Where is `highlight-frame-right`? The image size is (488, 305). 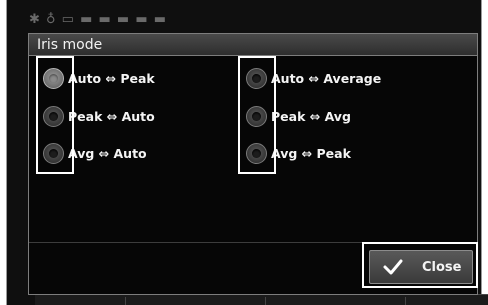
highlight-frame-right is located at coordinates (257, 115).